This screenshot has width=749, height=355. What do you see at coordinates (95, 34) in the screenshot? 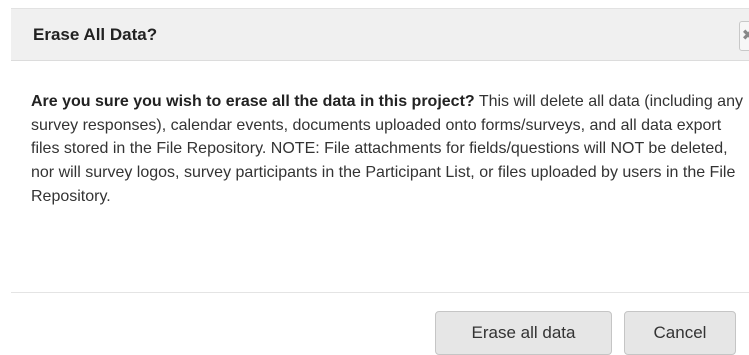
I see `dialog-title: Erase All Data?` at bounding box center [95, 34].